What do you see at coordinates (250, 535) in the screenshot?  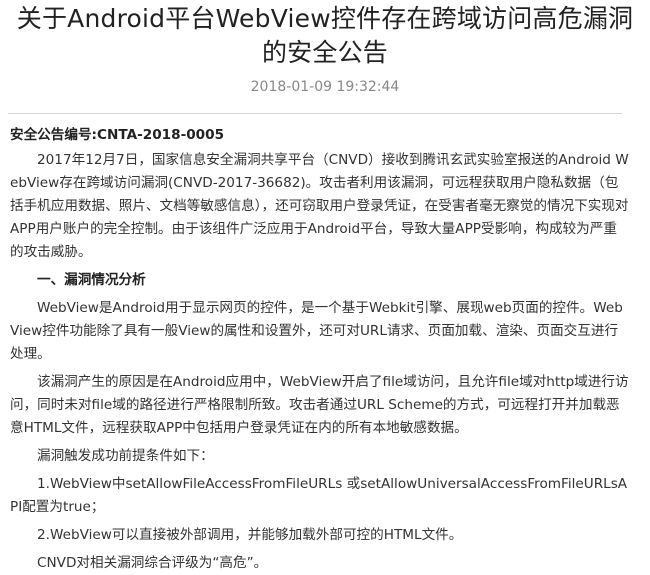 I see `paragraph-condition-2: 2.WebView可以直接被外部调用，并能够加载外部可控的HTML文件。` at bounding box center [250, 535].